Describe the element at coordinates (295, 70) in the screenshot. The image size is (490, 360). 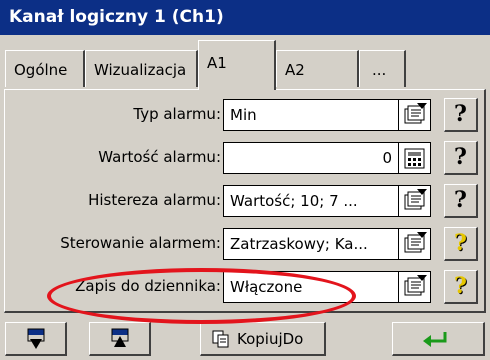
I see `tab-label: A2` at that location.